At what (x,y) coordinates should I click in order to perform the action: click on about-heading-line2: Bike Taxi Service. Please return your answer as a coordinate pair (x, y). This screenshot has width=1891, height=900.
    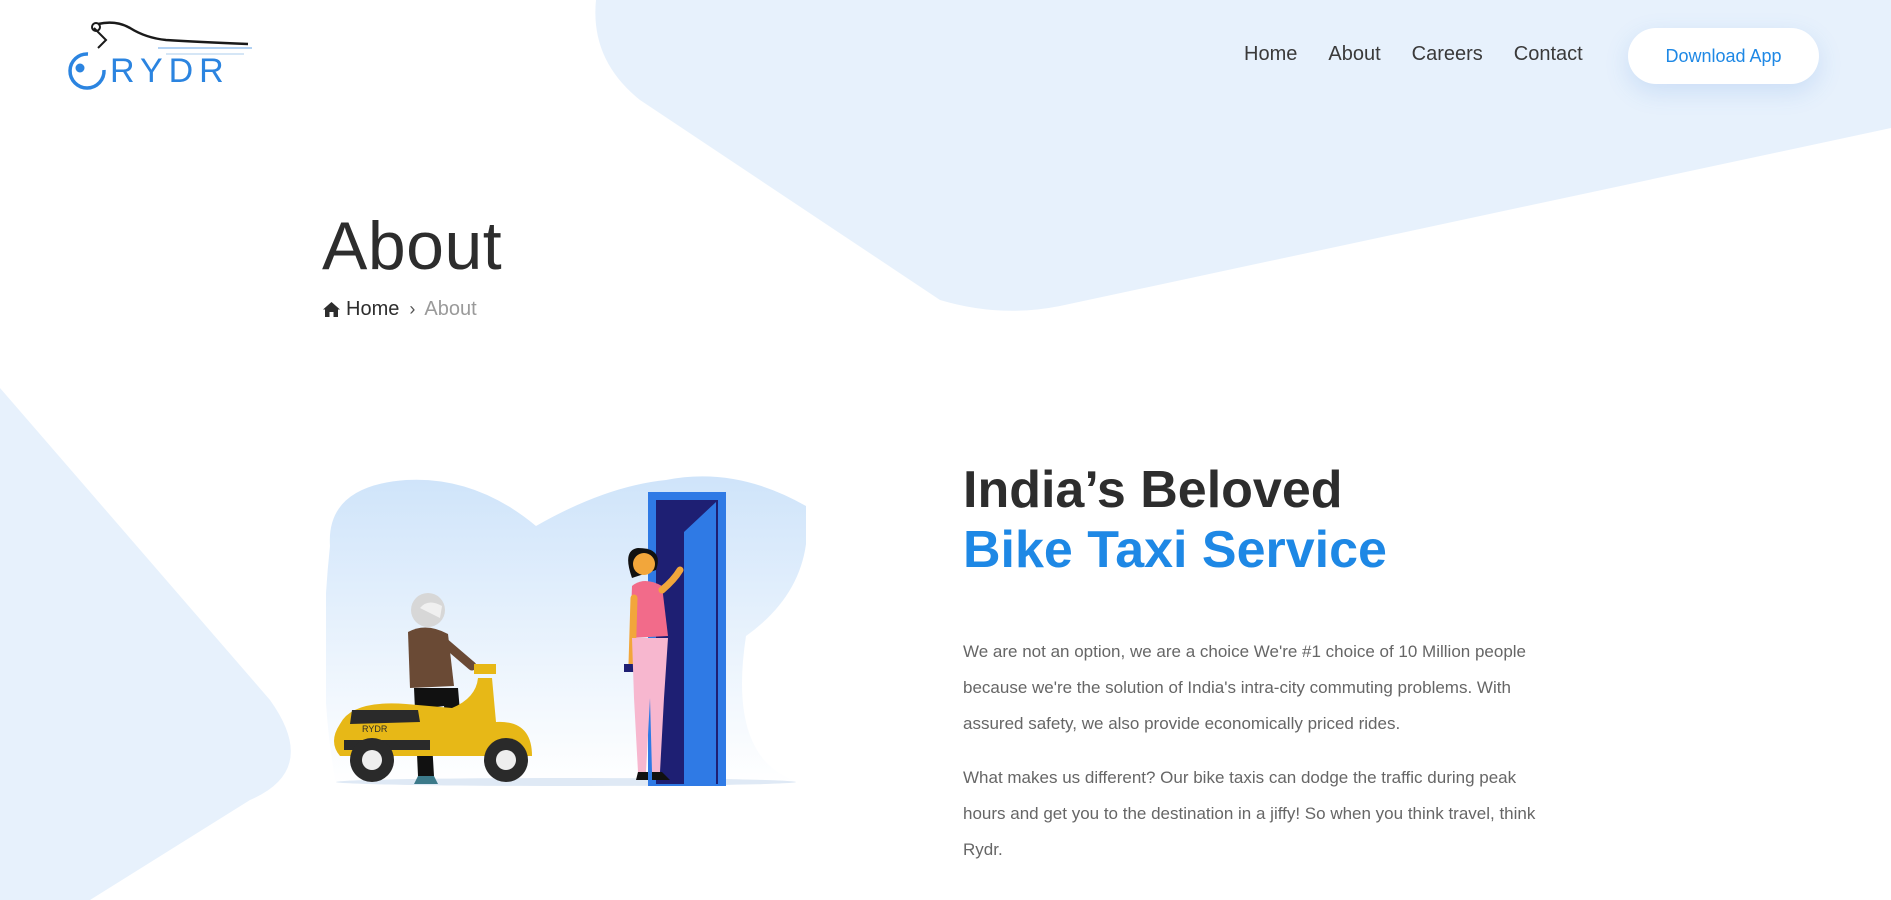
    Looking at the image, I should click on (1175, 550).